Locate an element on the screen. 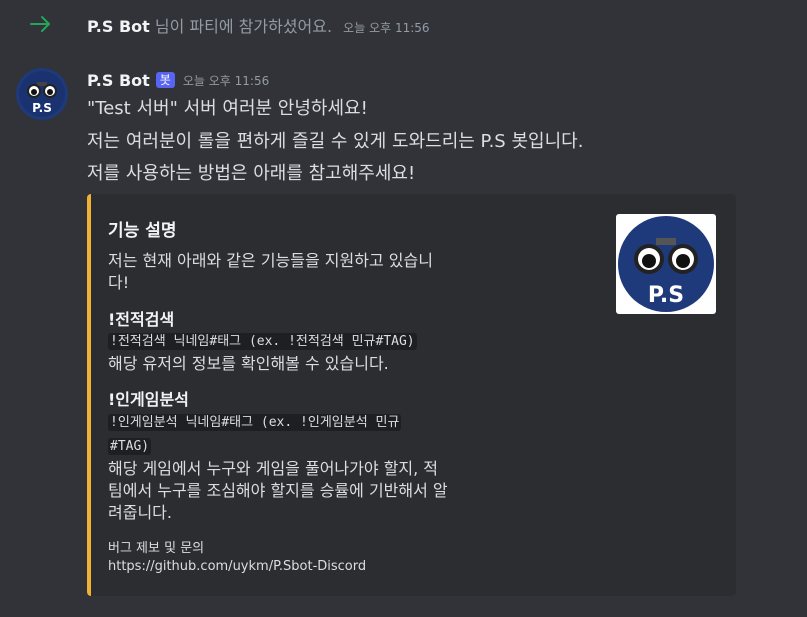 This screenshot has height=617, width=807. embed-thumbnail: P.S is located at coordinates (666, 264).